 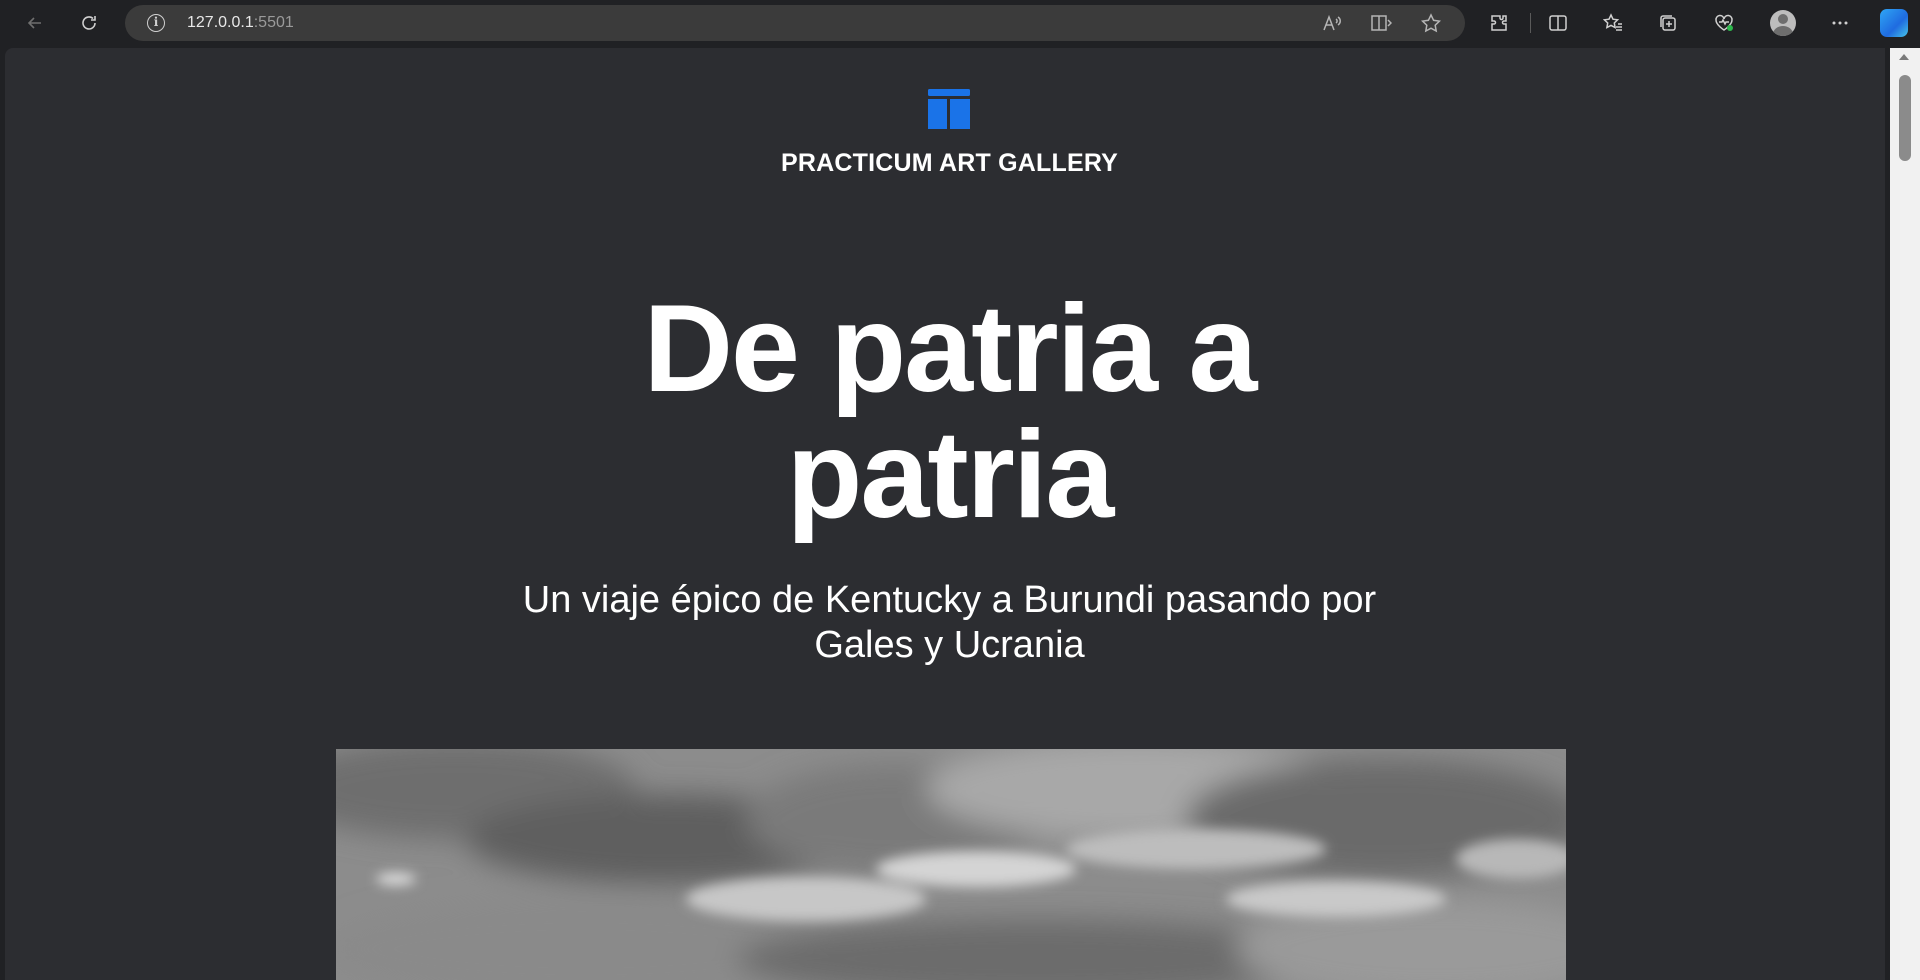 I want to click on url-port: :5501, so click(x=273, y=22).